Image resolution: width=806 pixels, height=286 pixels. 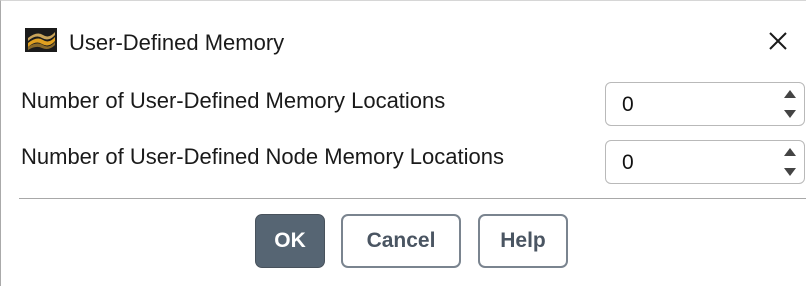 I want to click on memory-locations-label: Number of User-Defined Memory Locations, so click(x=233, y=100).